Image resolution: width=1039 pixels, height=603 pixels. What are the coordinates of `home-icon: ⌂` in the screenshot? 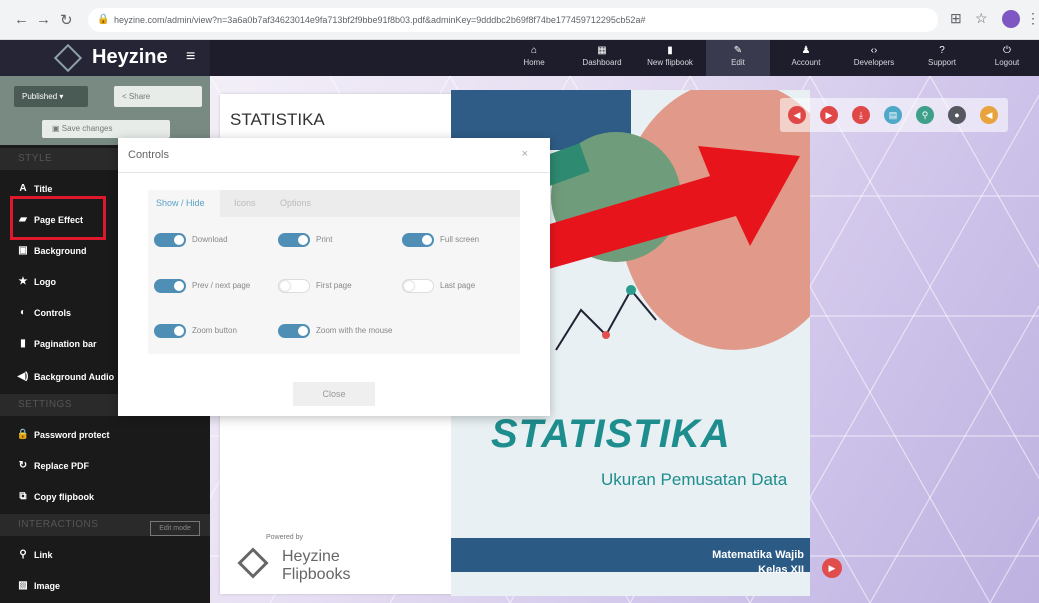 It's located at (534, 50).